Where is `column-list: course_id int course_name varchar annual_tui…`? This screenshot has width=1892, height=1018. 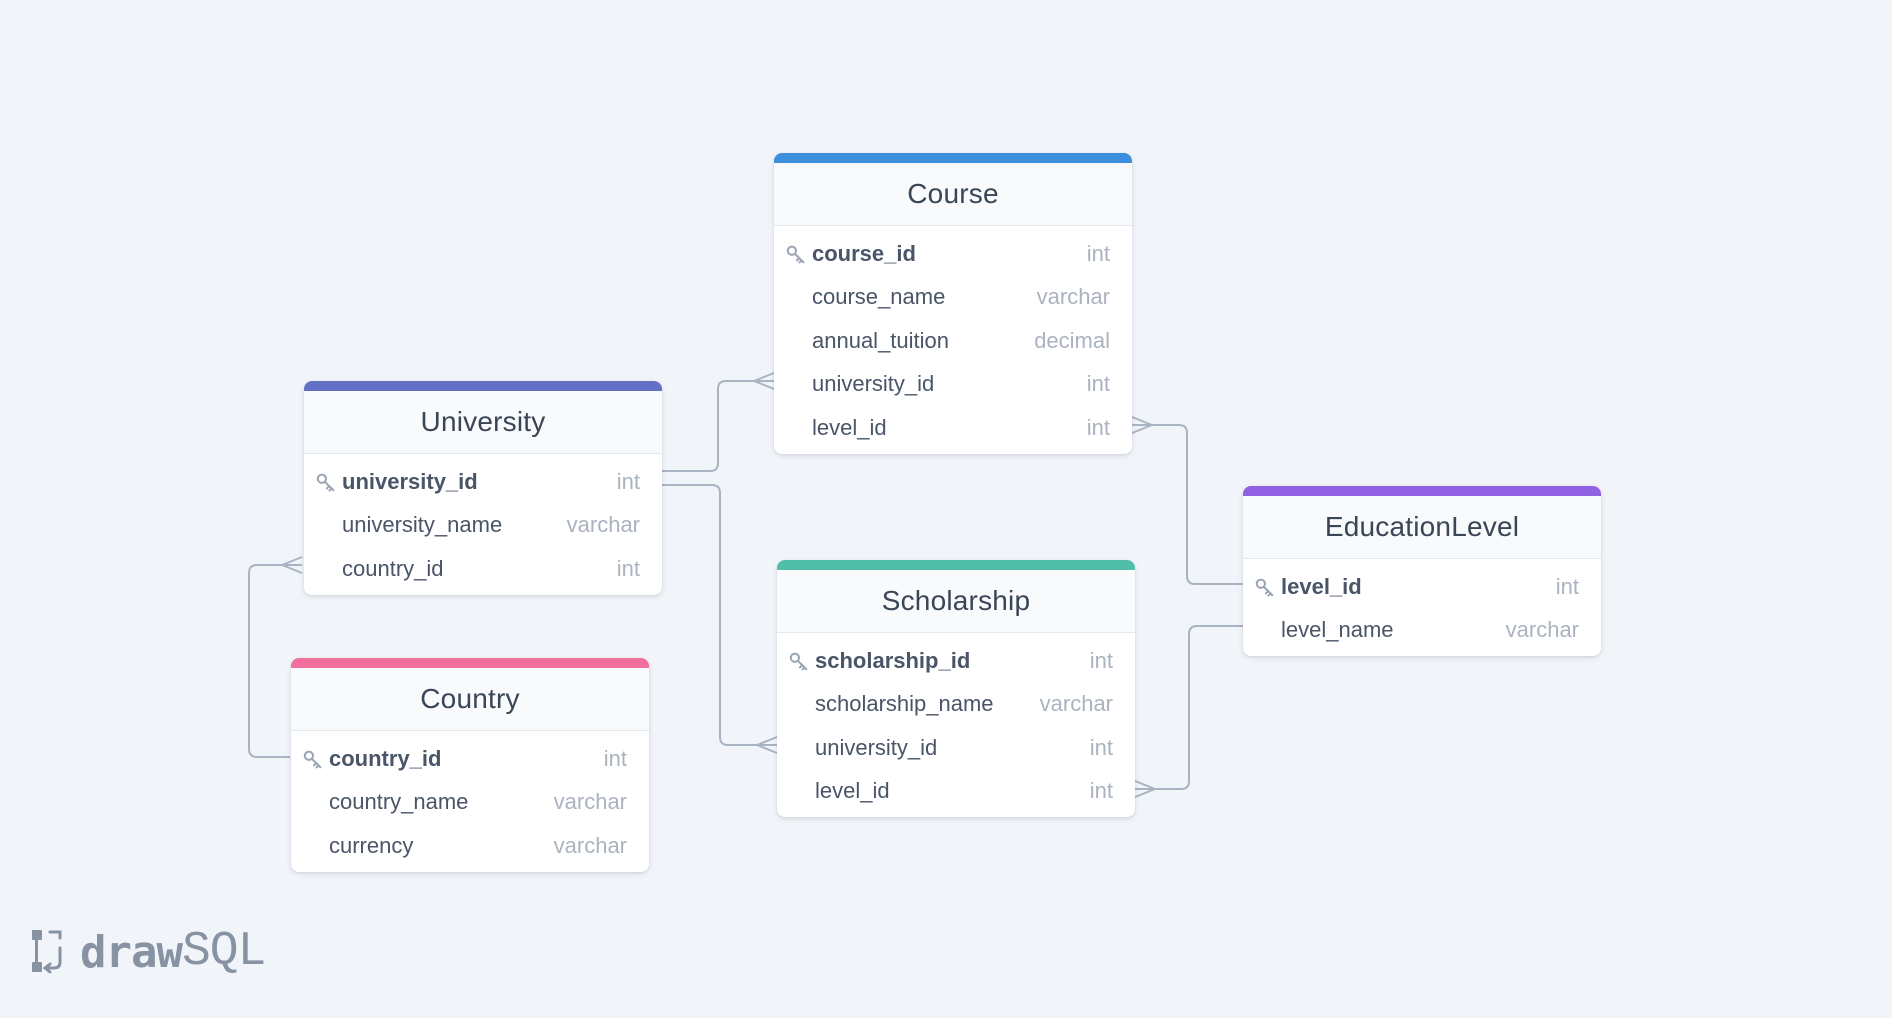
column-list: course_id int course_name varchar annual_tui… is located at coordinates (953, 340).